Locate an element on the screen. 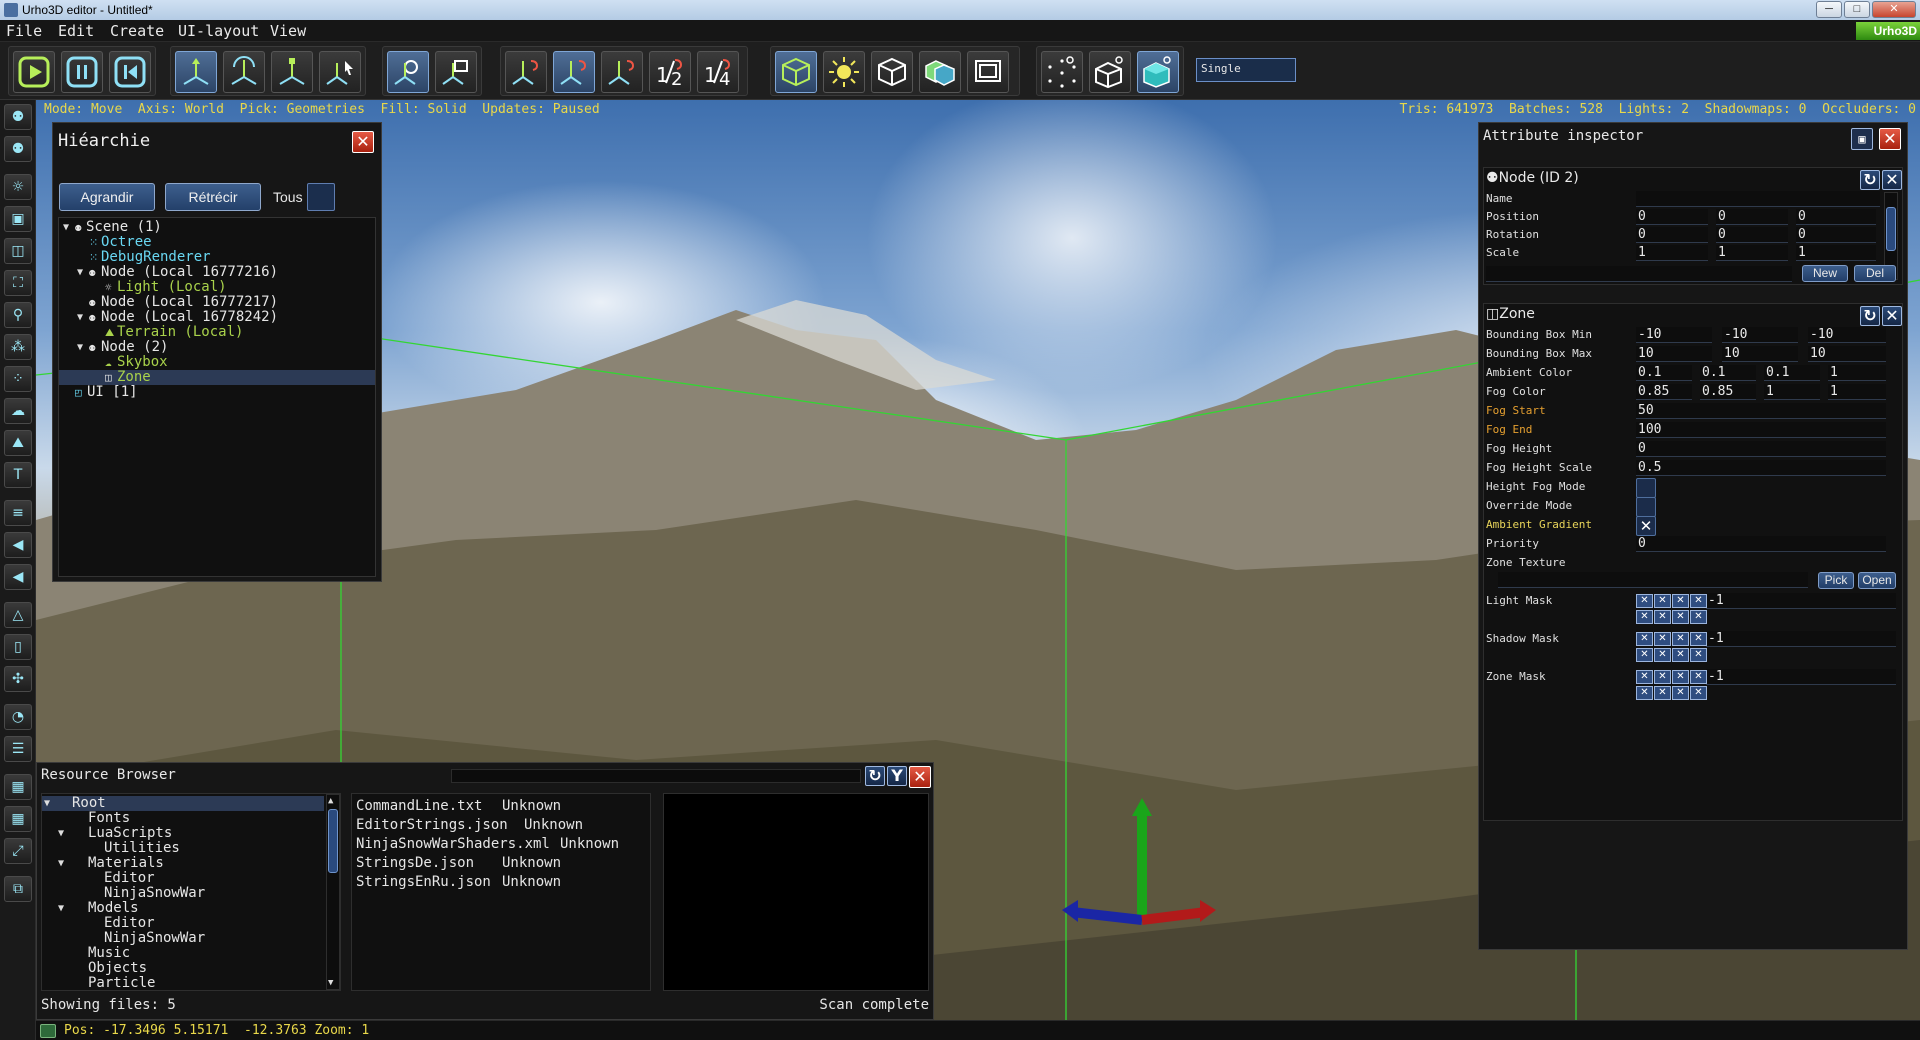 The width and height of the screenshot is (1920, 1040). dir-models-ninjasnowwar: NinjaSnowWar is located at coordinates (200, 938).